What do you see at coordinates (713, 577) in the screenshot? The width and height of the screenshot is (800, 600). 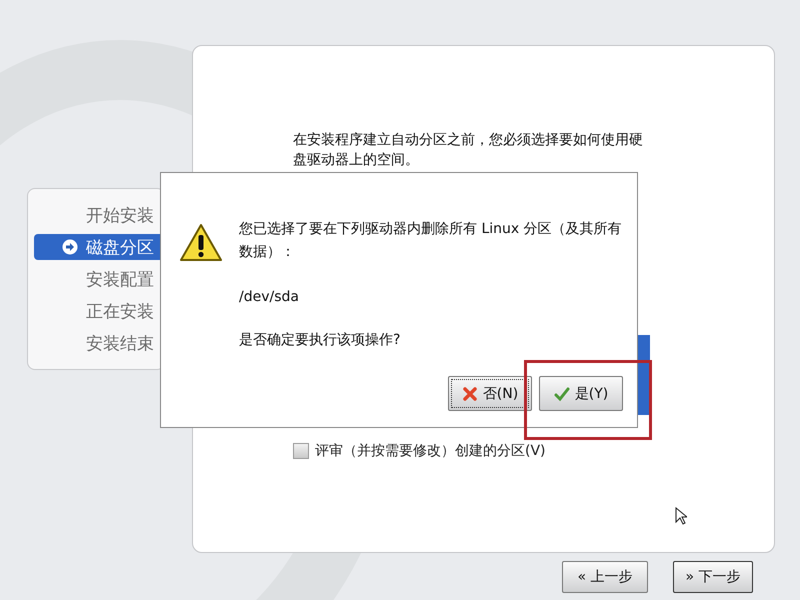 I see `next-button: » 下一步` at bounding box center [713, 577].